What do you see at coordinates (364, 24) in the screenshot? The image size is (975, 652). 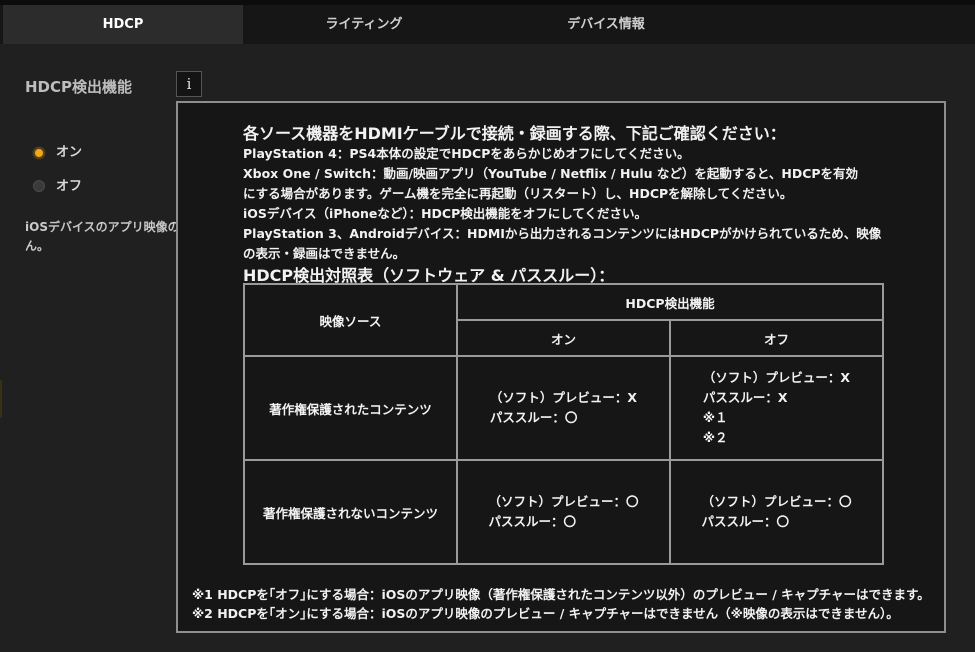 I see `tab-lighting: ライティング` at bounding box center [364, 24].